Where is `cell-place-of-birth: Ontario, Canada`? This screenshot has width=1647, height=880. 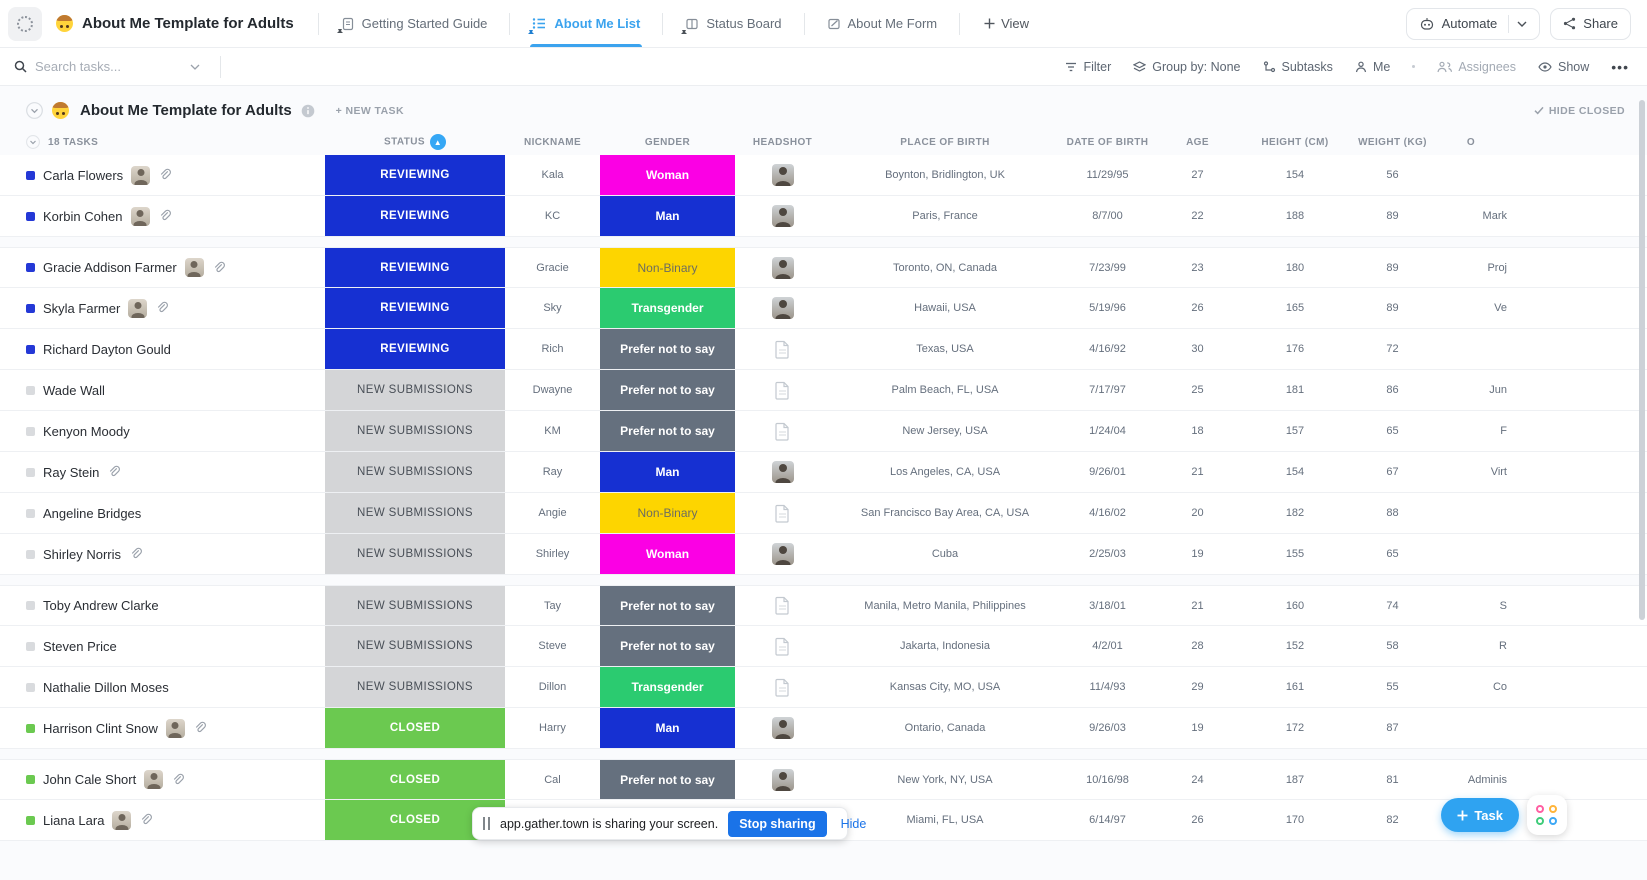
cell-place-of-birth: Ontario, Canada is located at coordinates (945, 728).